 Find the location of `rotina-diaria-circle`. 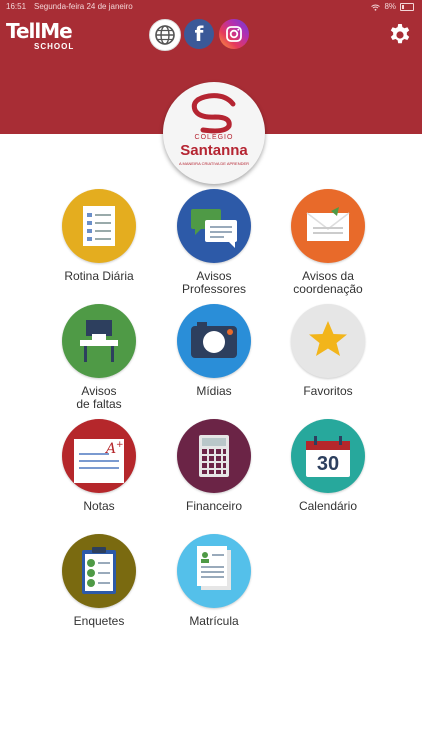

rotina-diaria-circle is located at coordinates (99, 226).